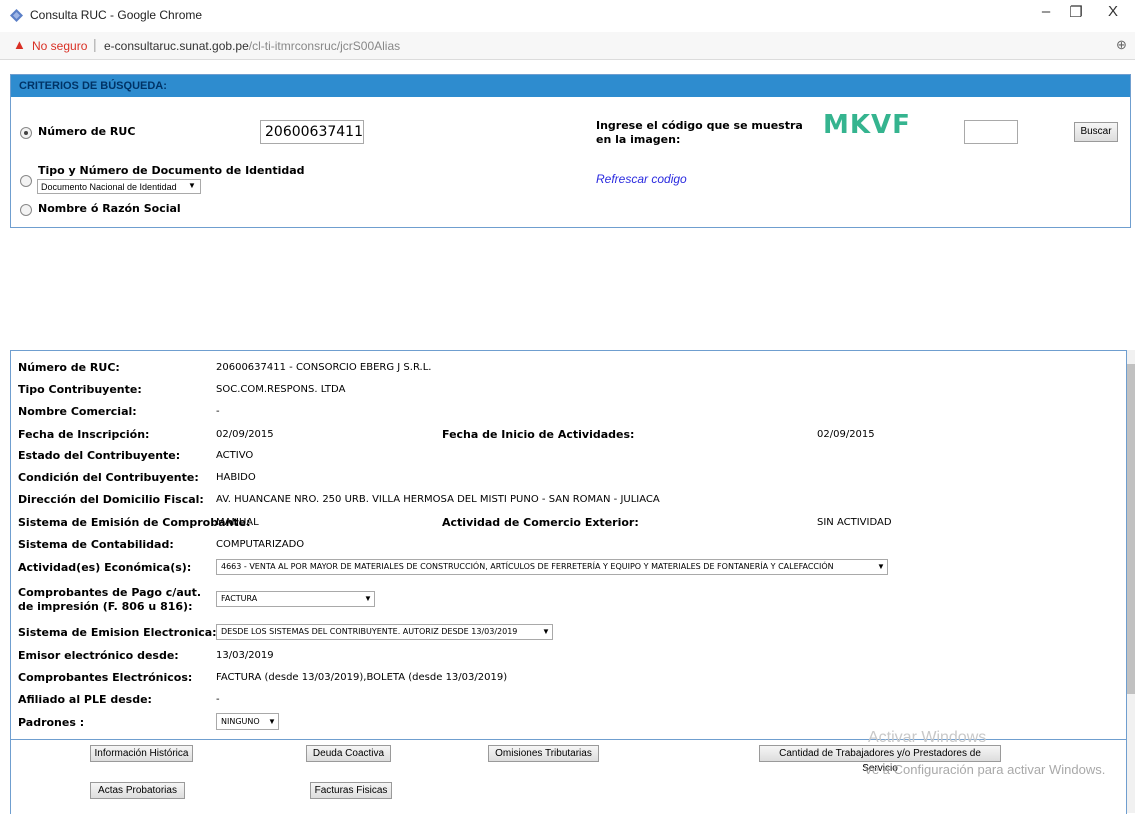 The image size is (1135, 814). Describe the element at coordinates (846, 434) in the screenshot. I see `value-fecha-inicio: 02/09/2015` at that location.